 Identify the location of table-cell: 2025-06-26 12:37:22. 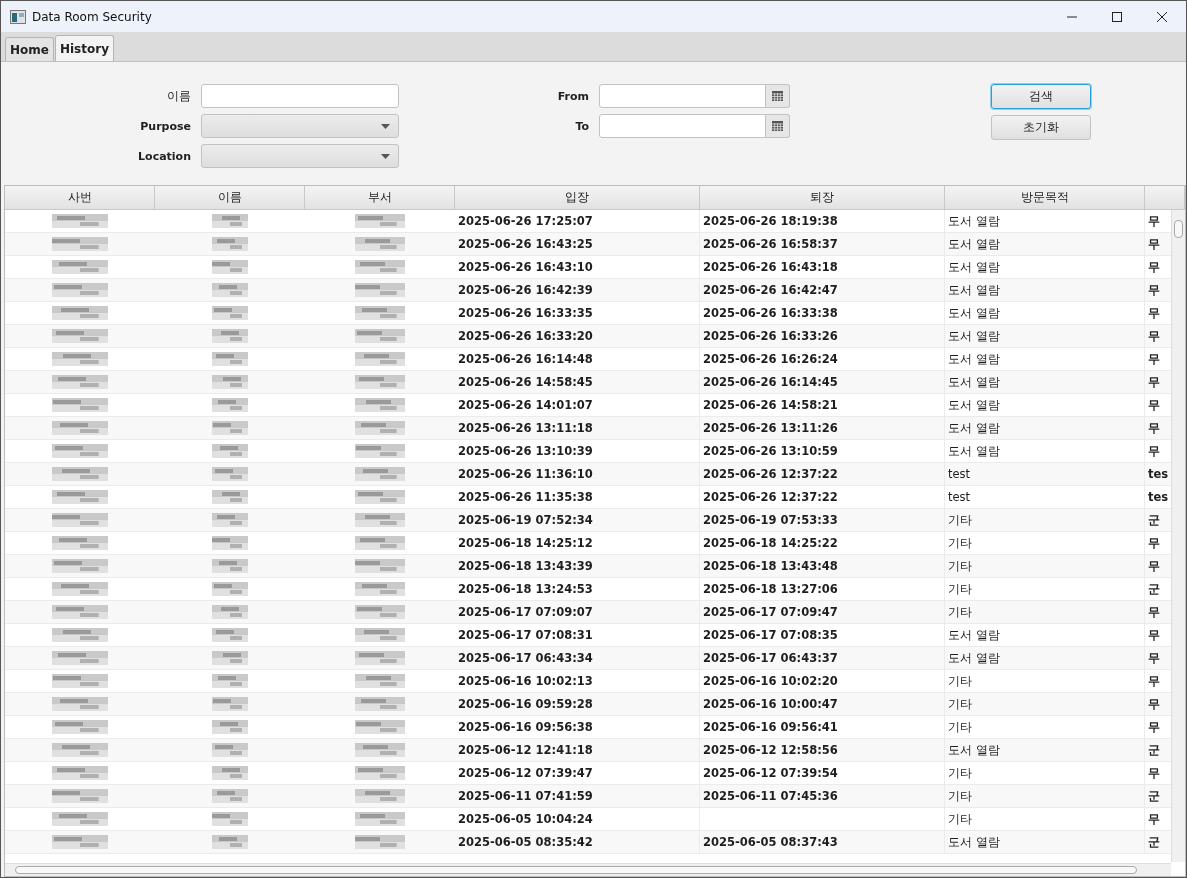
(770, 474).